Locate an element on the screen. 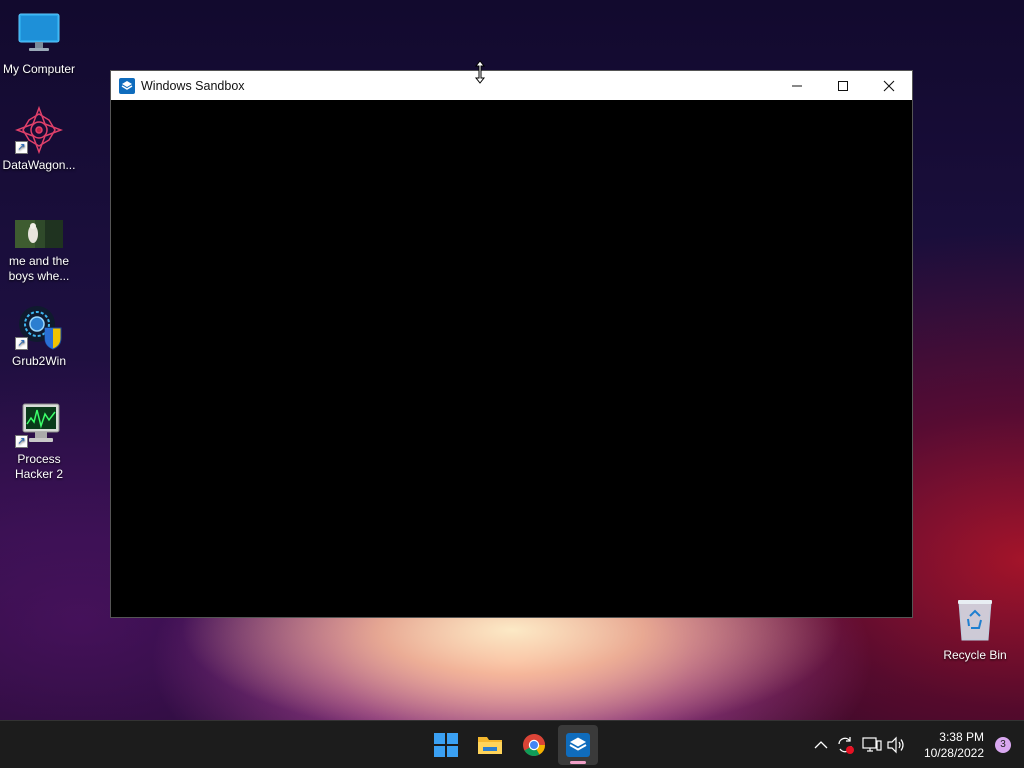 This screenshot has width=1024, height=768. taskbar-clock: 3:38 PM 10/28/2022 is located at coordinates (954, 745).